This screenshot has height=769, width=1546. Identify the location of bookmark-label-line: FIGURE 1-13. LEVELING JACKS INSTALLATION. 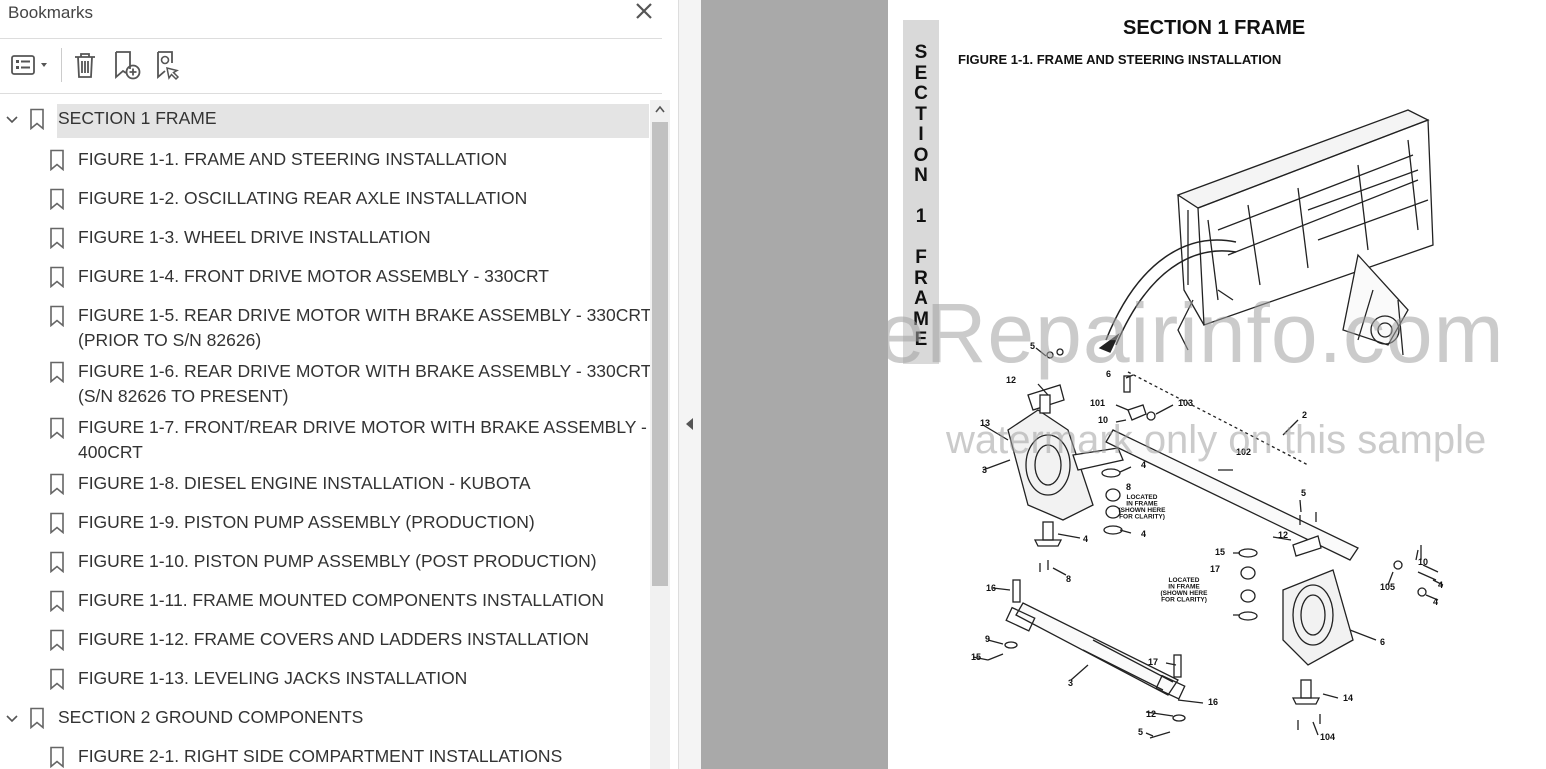
(273, 678).